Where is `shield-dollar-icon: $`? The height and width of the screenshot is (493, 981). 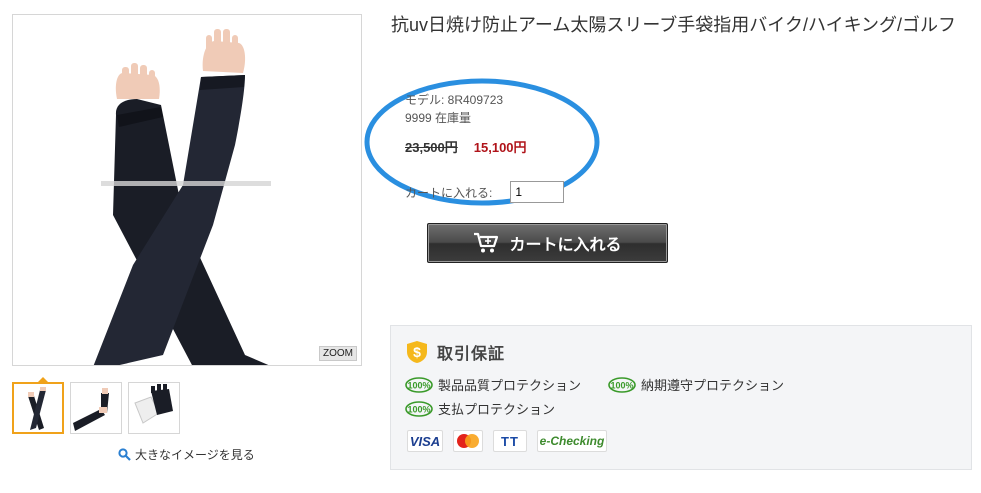 shield-dollar-icon: $ is located at coordinates (417, 352).